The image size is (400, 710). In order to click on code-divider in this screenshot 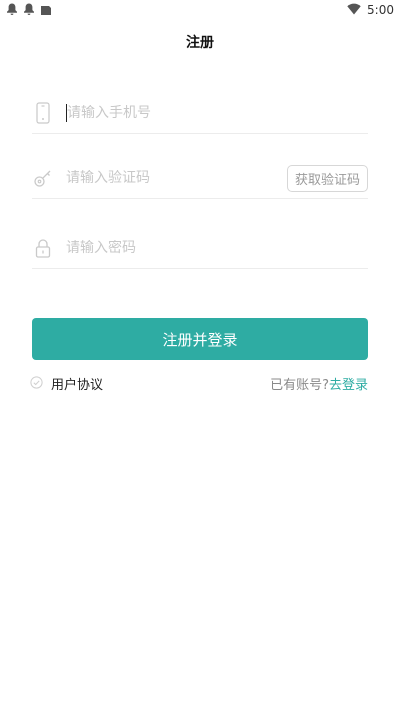, I will do `click(200, 198)`.